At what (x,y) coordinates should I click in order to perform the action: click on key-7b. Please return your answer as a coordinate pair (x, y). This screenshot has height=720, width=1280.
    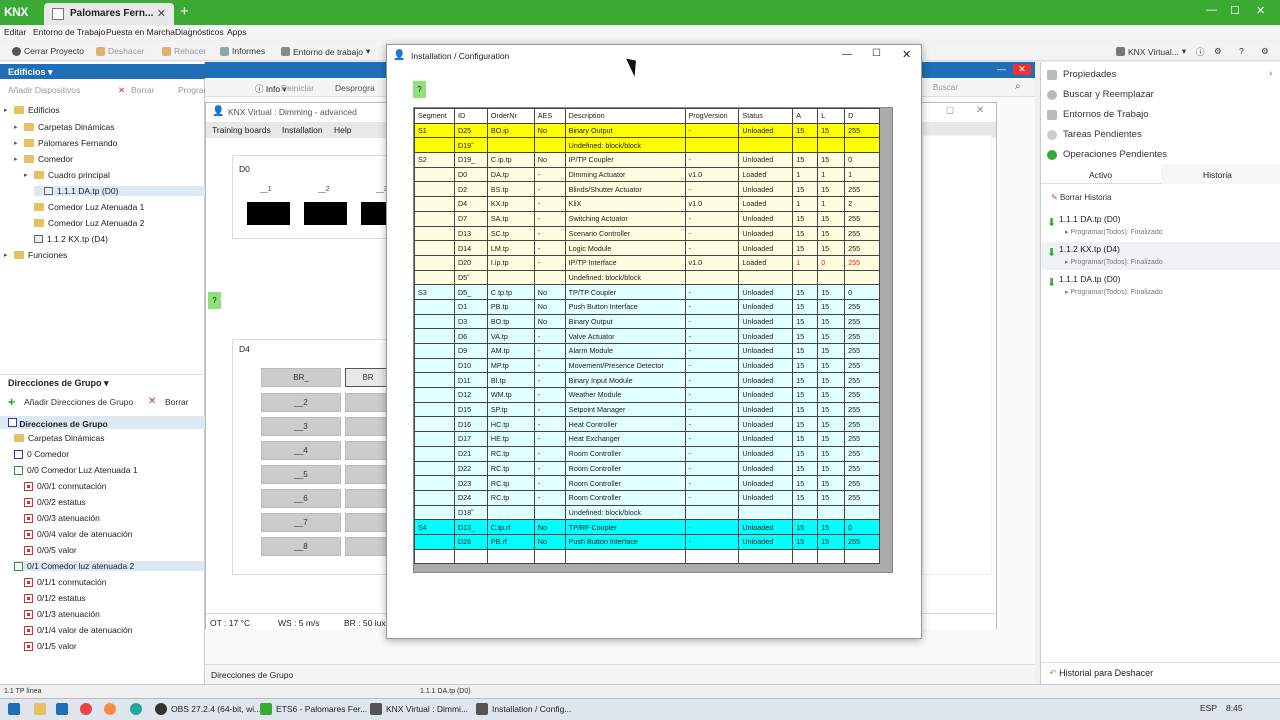
    Looking at the image, I should click on (368, 522).